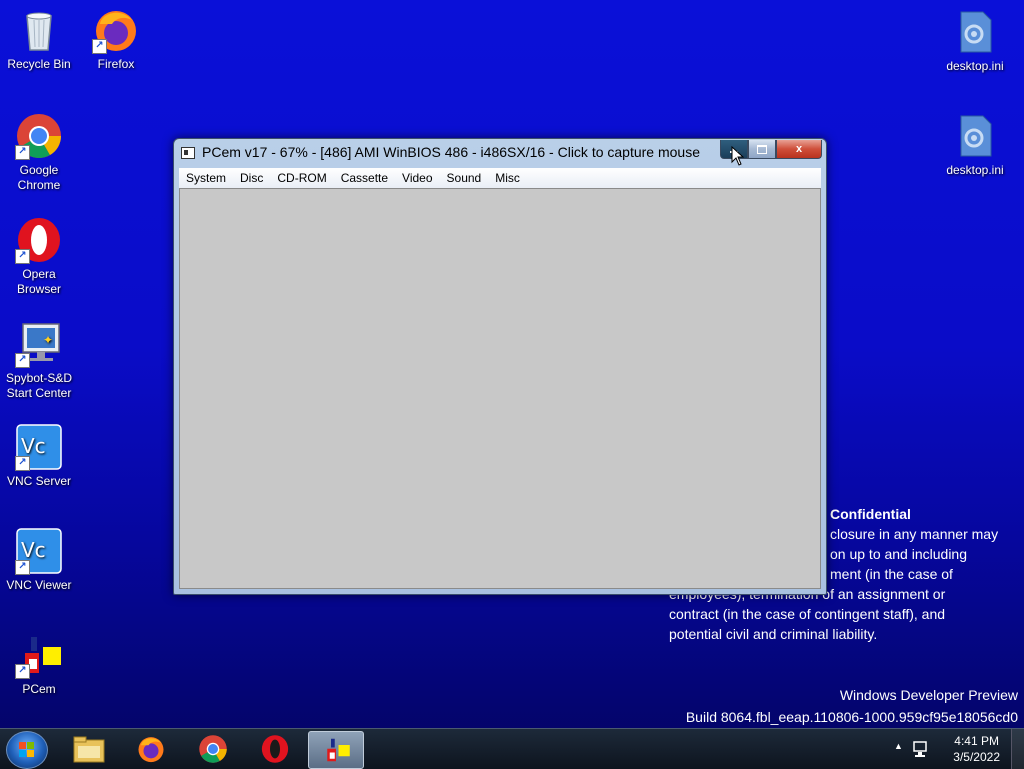  What do you see at coordinates (206, 178) in the screenshot?
I see `menu-system: System` at bounding box center [206, 178].